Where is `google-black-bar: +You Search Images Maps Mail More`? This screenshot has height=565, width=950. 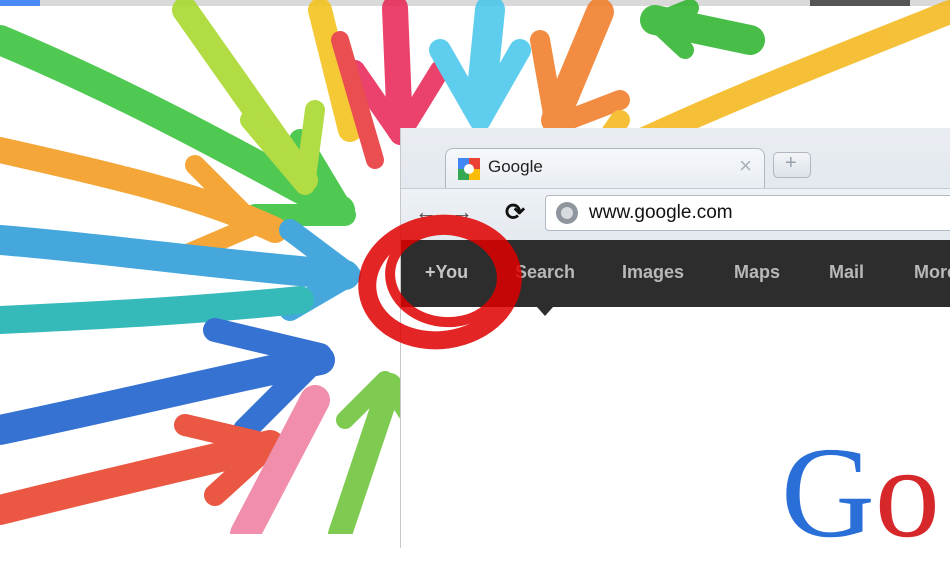 google-black-bar: +You Search Images Maps Mail More is located at coordinates (675, 273).